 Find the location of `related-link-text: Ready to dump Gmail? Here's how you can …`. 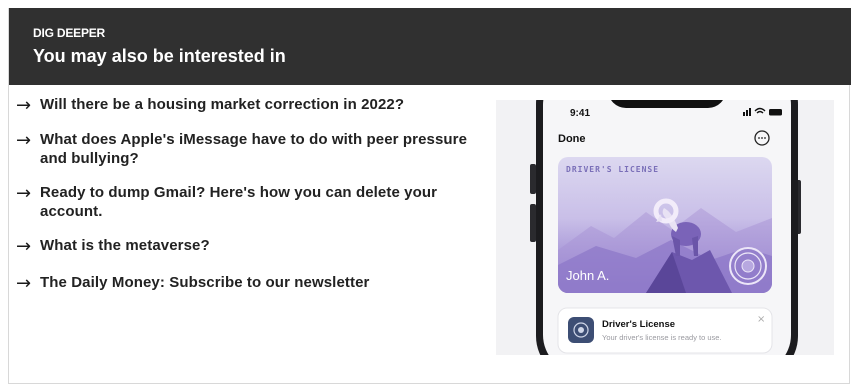

related-link-text: Ready to dump Gmail? Here's how you can … is located at coordinates (263, 202).